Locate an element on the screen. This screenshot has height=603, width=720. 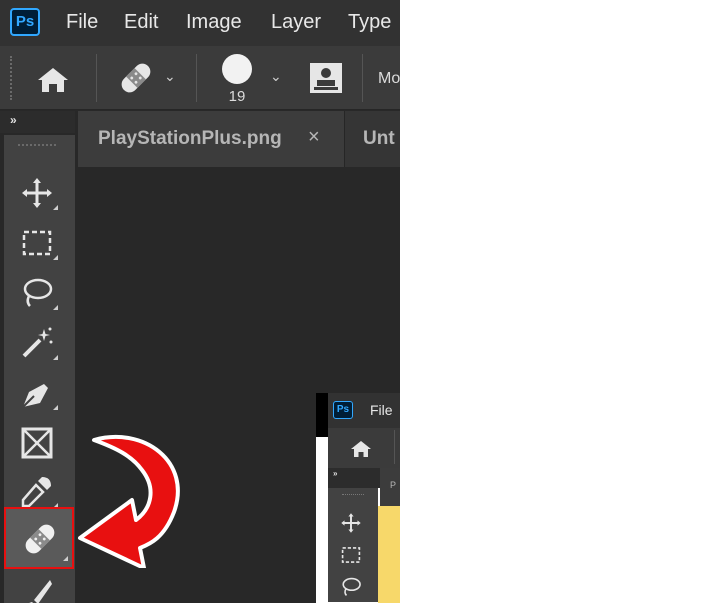
mode-label: Mo is located at coordinates (389, 78).